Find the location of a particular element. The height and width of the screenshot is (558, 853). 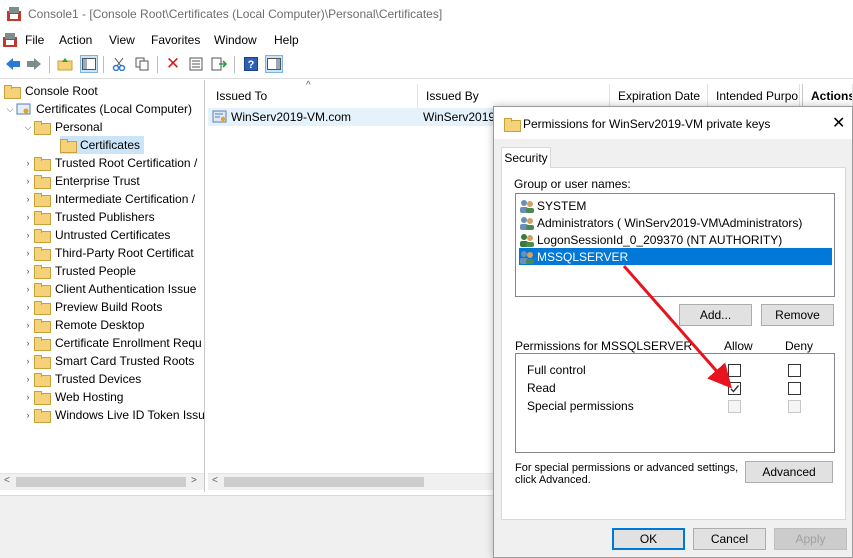

menu-window: Window is located at coordinates (235, 40).